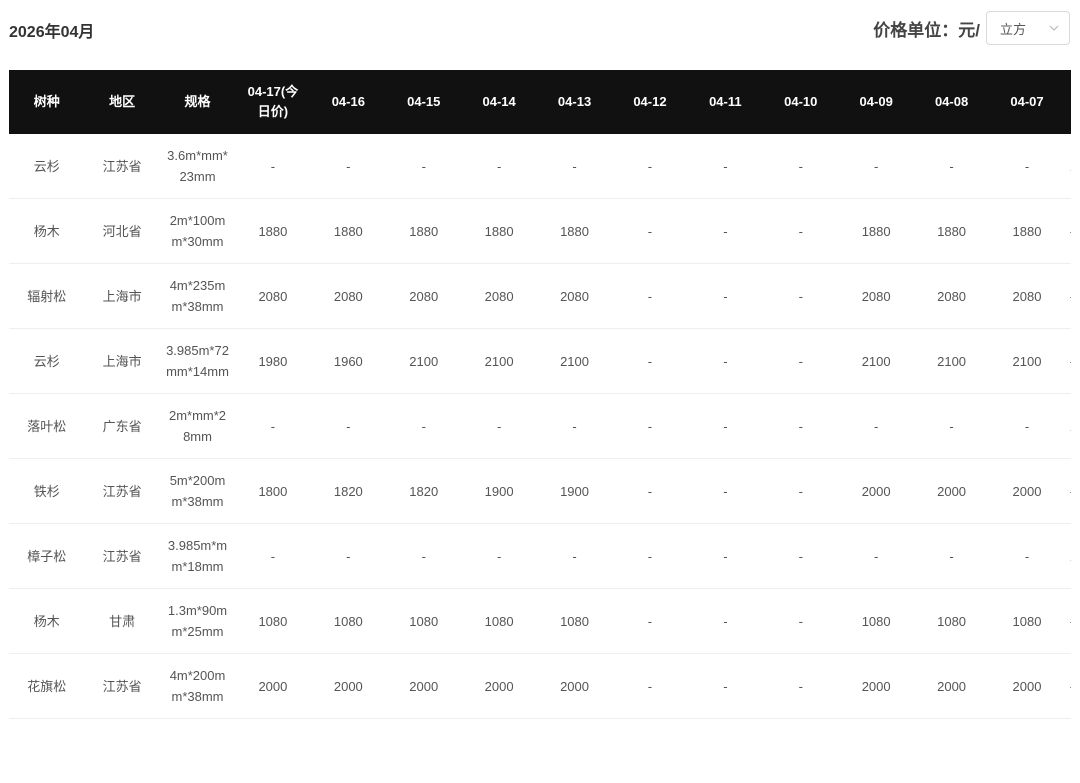 Image resolution: width=1080 pixels, height=783 pixels. I want to click on price-unit-label: 价格单位：元/, so click(926, 30).